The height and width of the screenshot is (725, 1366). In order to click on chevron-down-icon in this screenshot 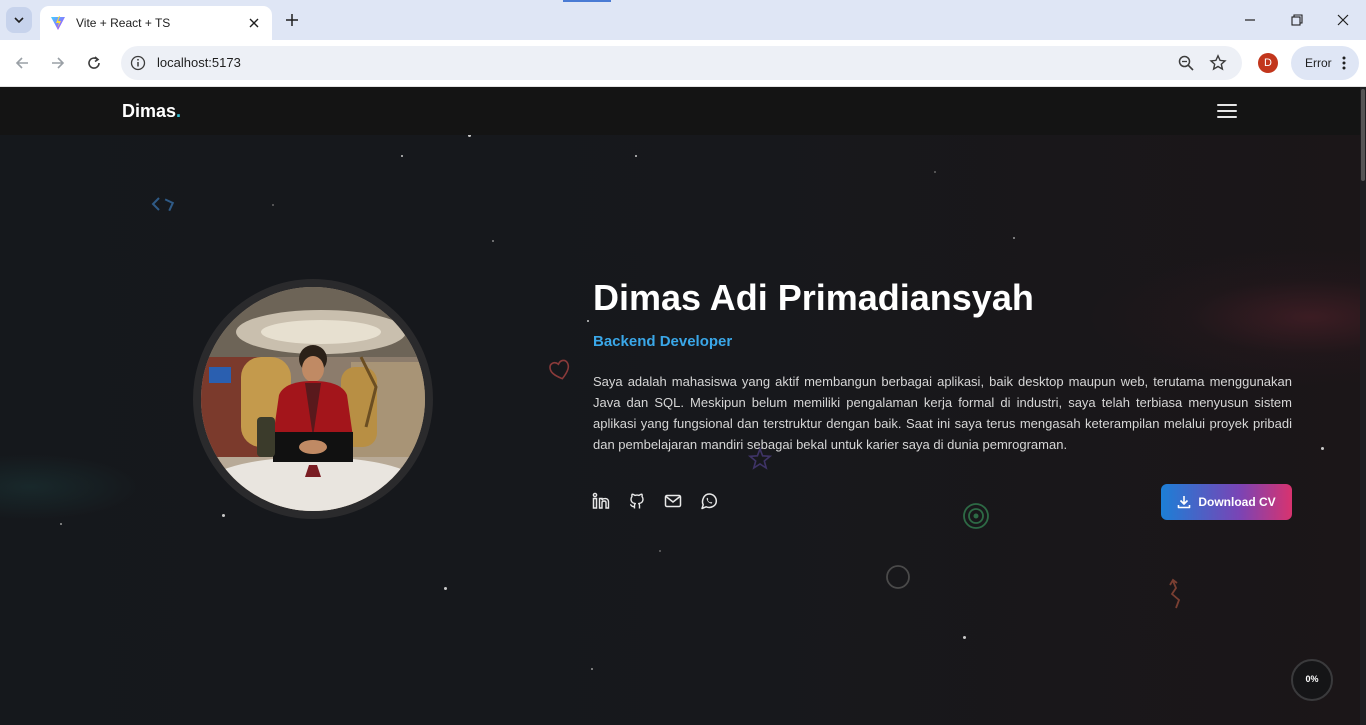, I will do `click(19, 20)`.